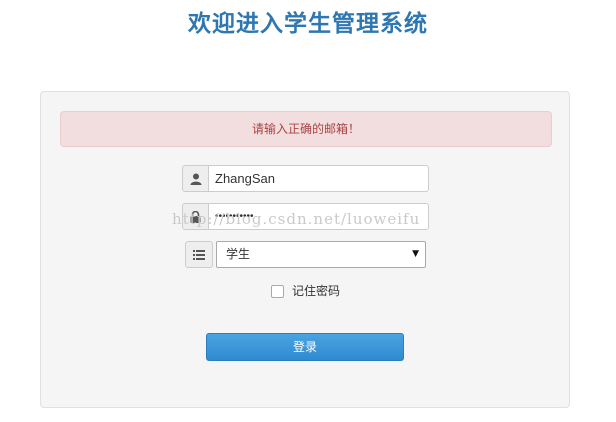  What do you see at coordinates (308, 23) in the screenshot?
I see `page-title: 欢迎进入学生管理系统` at bounding box center [308, 23].